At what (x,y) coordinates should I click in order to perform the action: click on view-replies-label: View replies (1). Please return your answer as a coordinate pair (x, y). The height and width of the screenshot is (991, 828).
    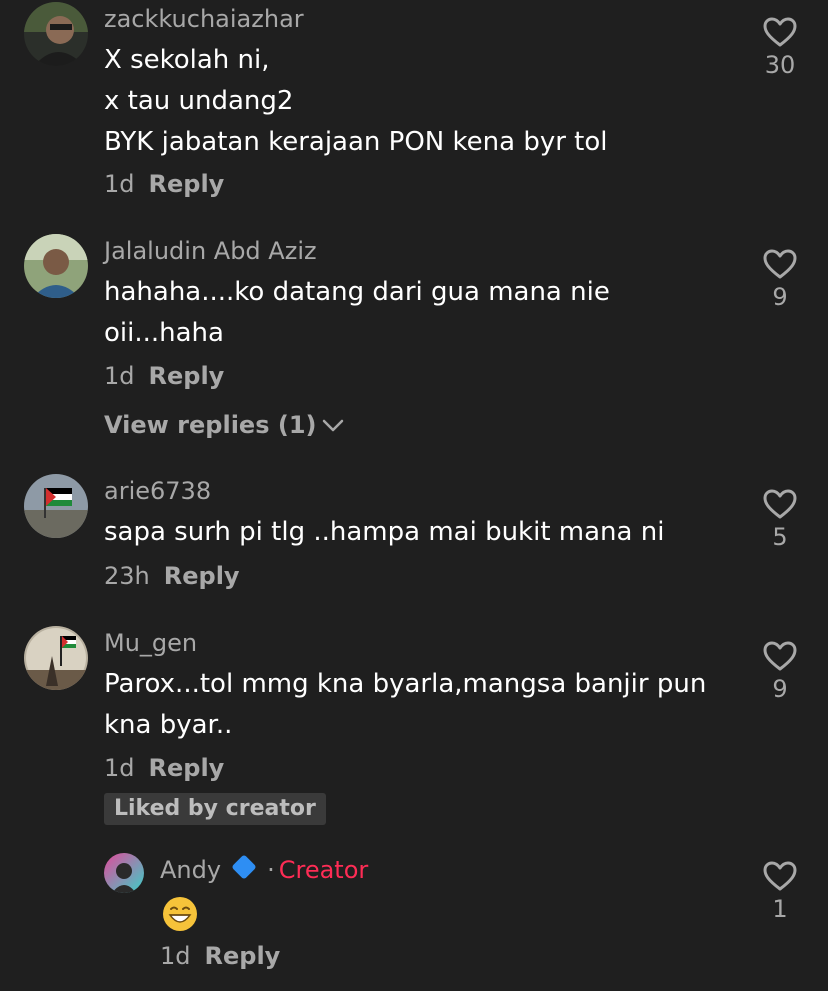
    Looking at the image, I should click on (210, 425).